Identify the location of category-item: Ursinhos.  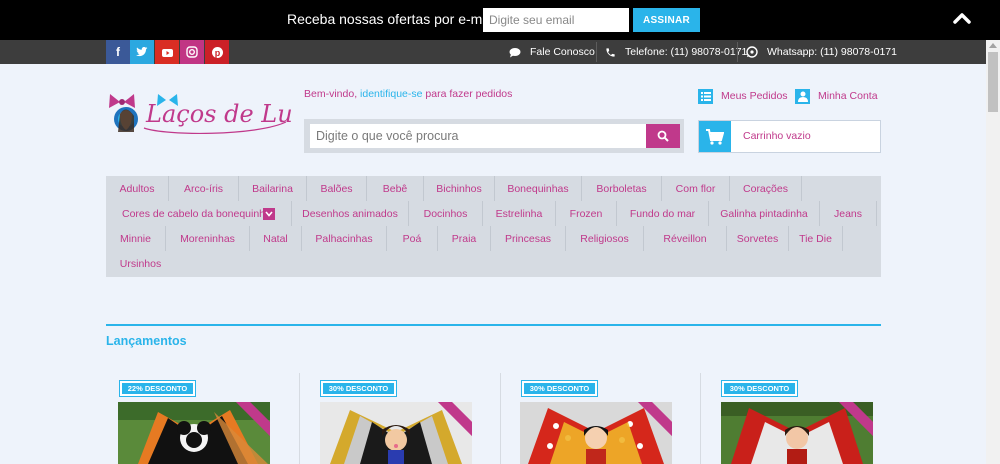
(140, 263).